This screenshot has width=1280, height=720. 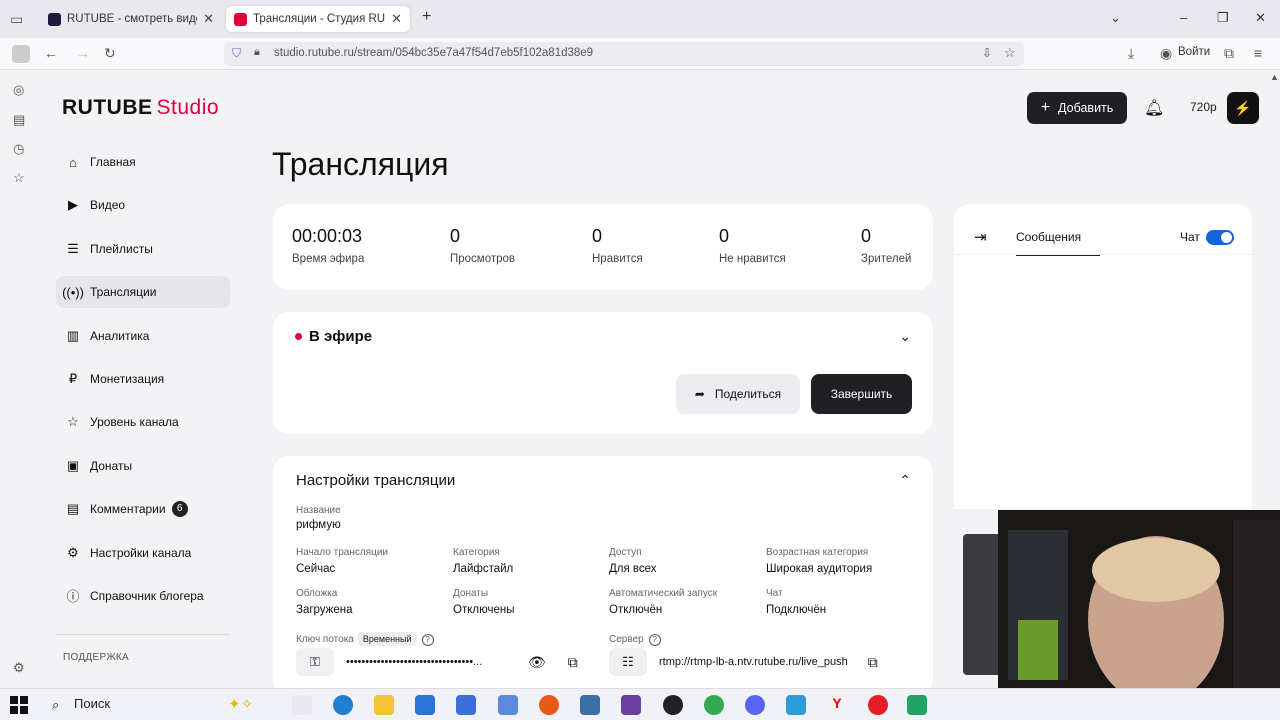 What do you see at coordinates (1258, 53) in the screenshot?
I see `menu-icon: ≡` at bounding box center [1258, 53].